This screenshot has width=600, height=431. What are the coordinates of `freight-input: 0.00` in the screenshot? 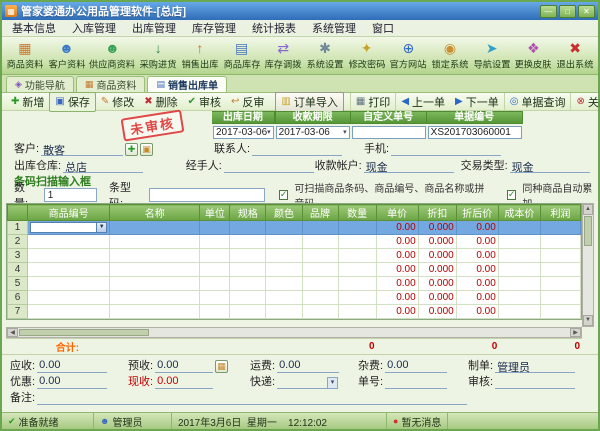 It's located at (308, 366).